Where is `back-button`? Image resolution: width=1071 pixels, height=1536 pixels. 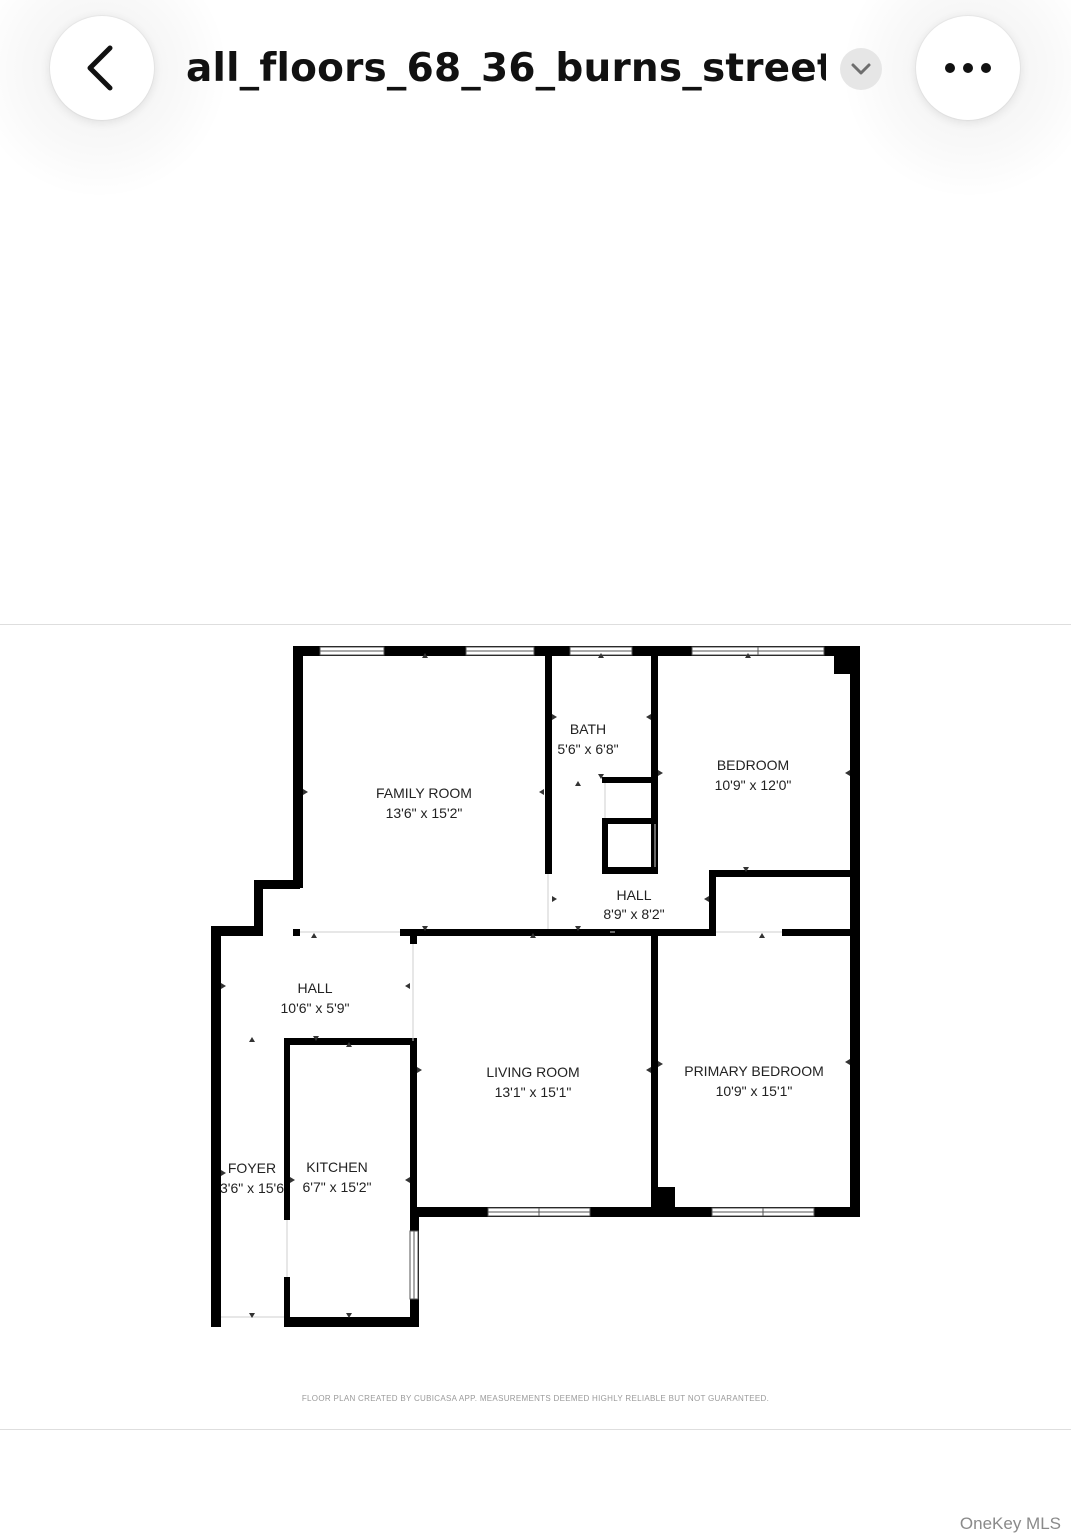 back-button is located at coordinates (102, 68).